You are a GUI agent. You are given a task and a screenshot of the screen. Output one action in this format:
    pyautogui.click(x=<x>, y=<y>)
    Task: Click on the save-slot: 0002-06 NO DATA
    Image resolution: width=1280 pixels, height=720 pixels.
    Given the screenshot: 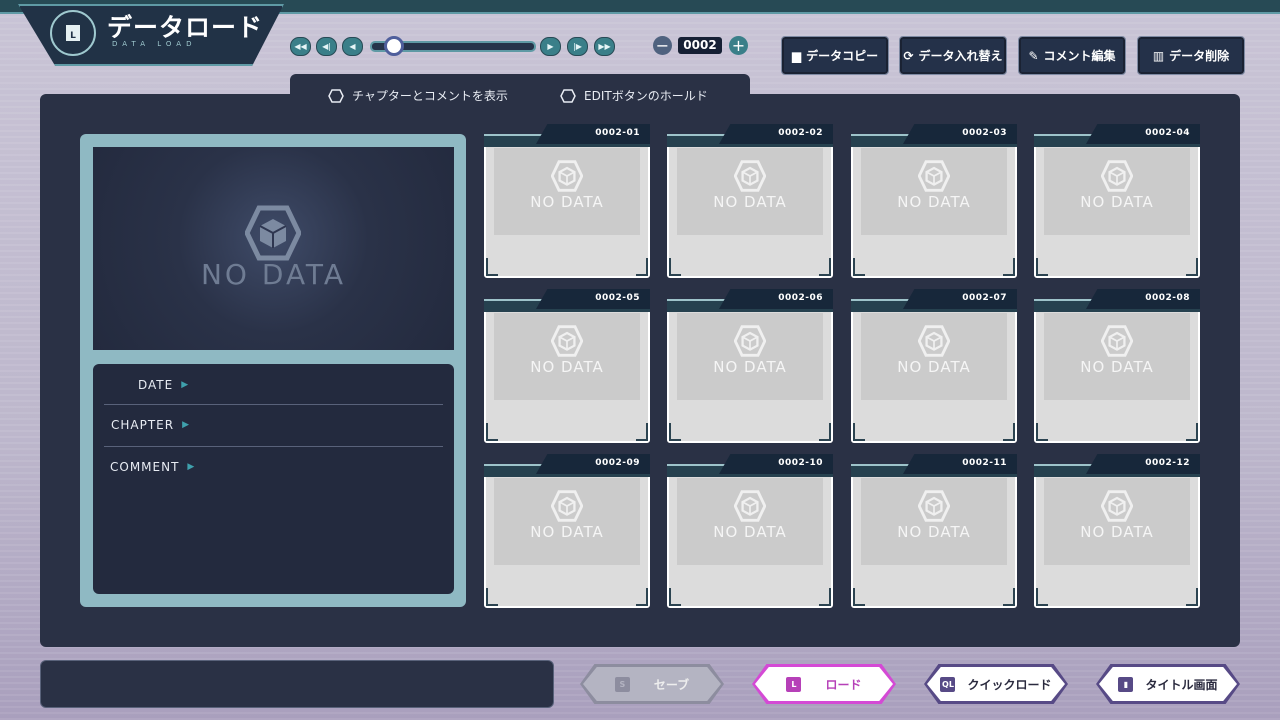 What is the action you would take?
    pyautogui.click(x=750, y=366)
    